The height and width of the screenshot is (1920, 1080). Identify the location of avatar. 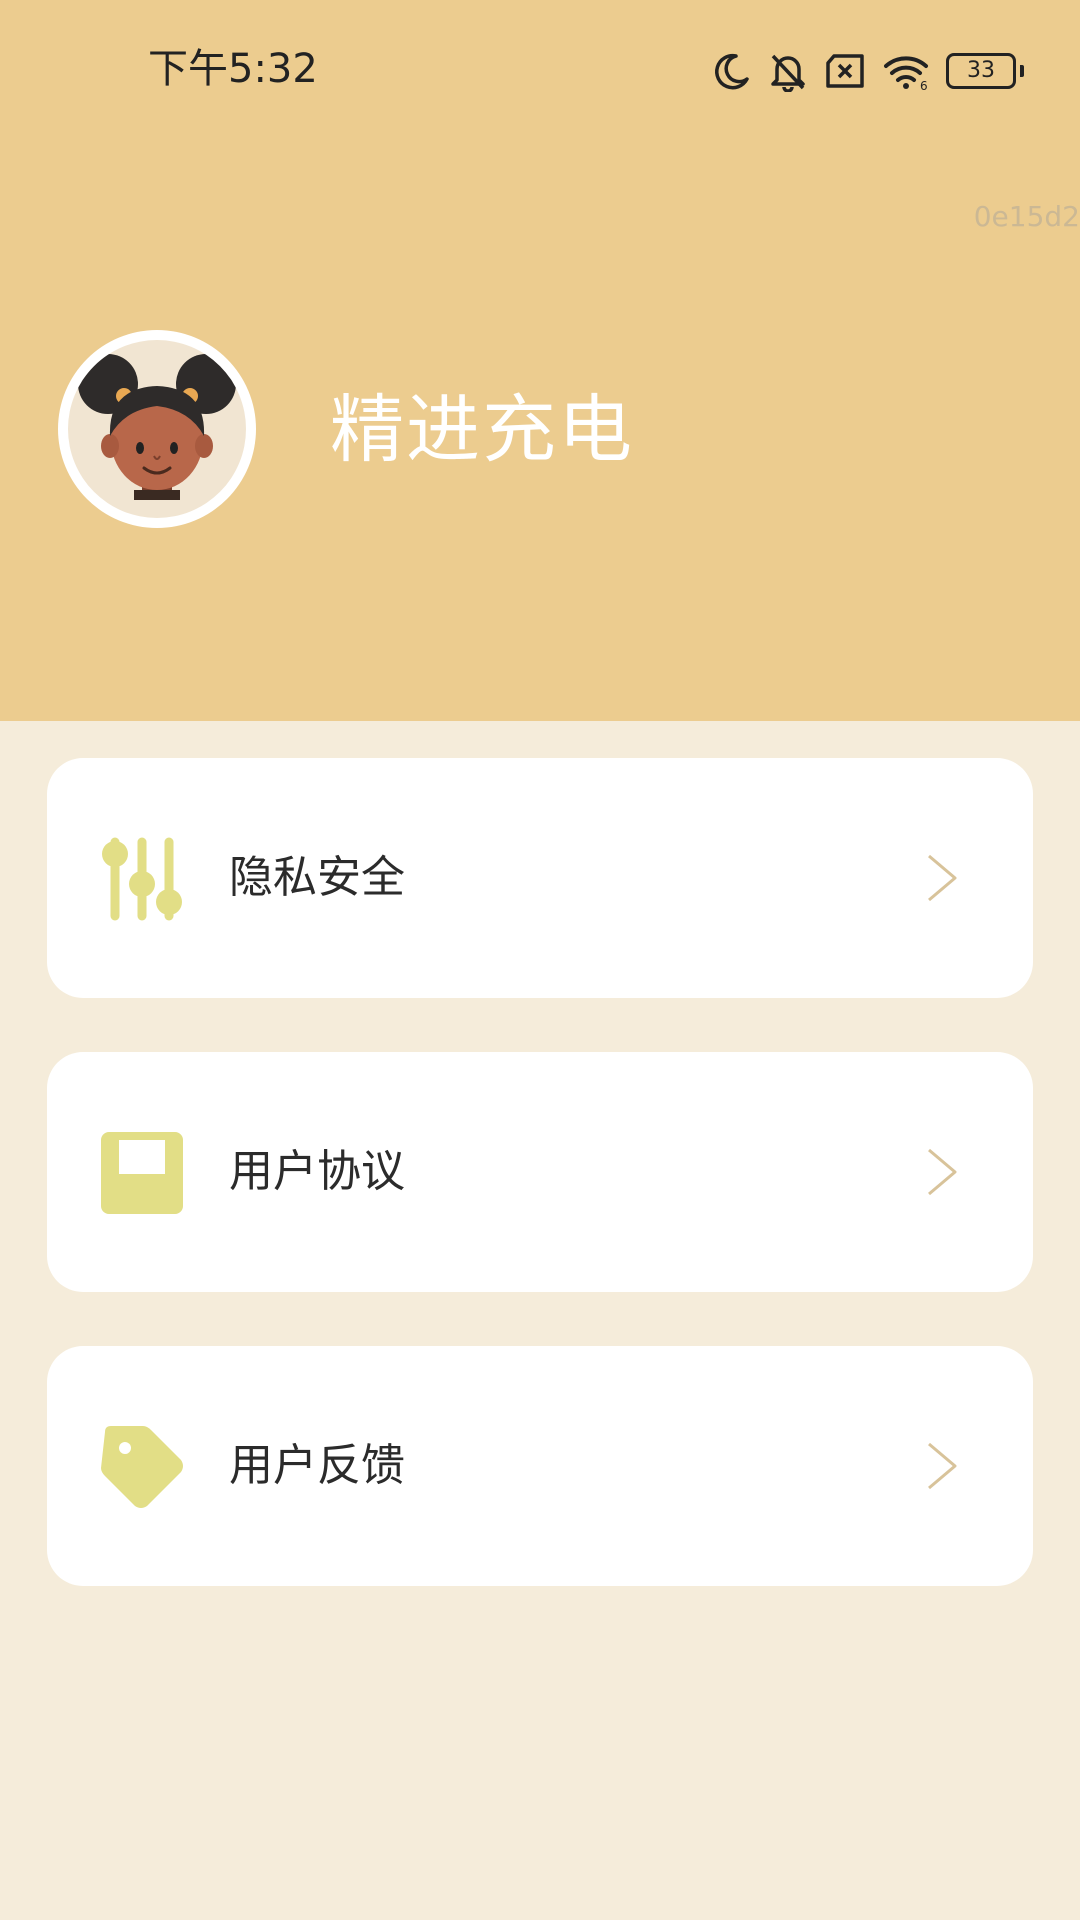
(157, 429).